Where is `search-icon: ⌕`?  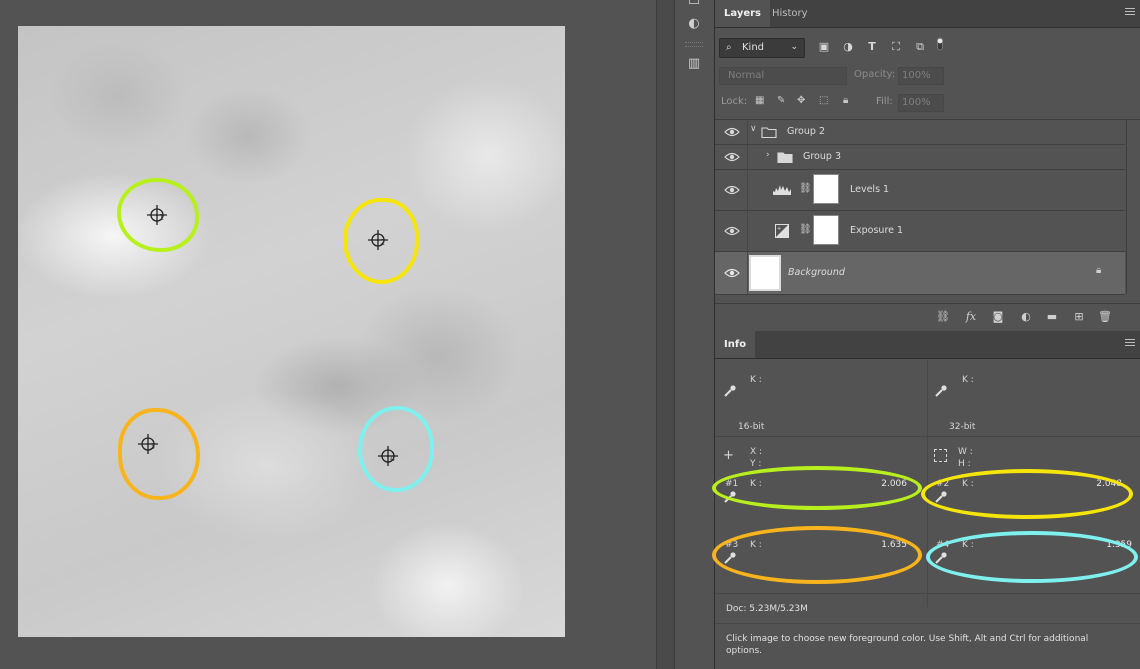
search-icon: ⌕ is located at coordinates (729, 47).